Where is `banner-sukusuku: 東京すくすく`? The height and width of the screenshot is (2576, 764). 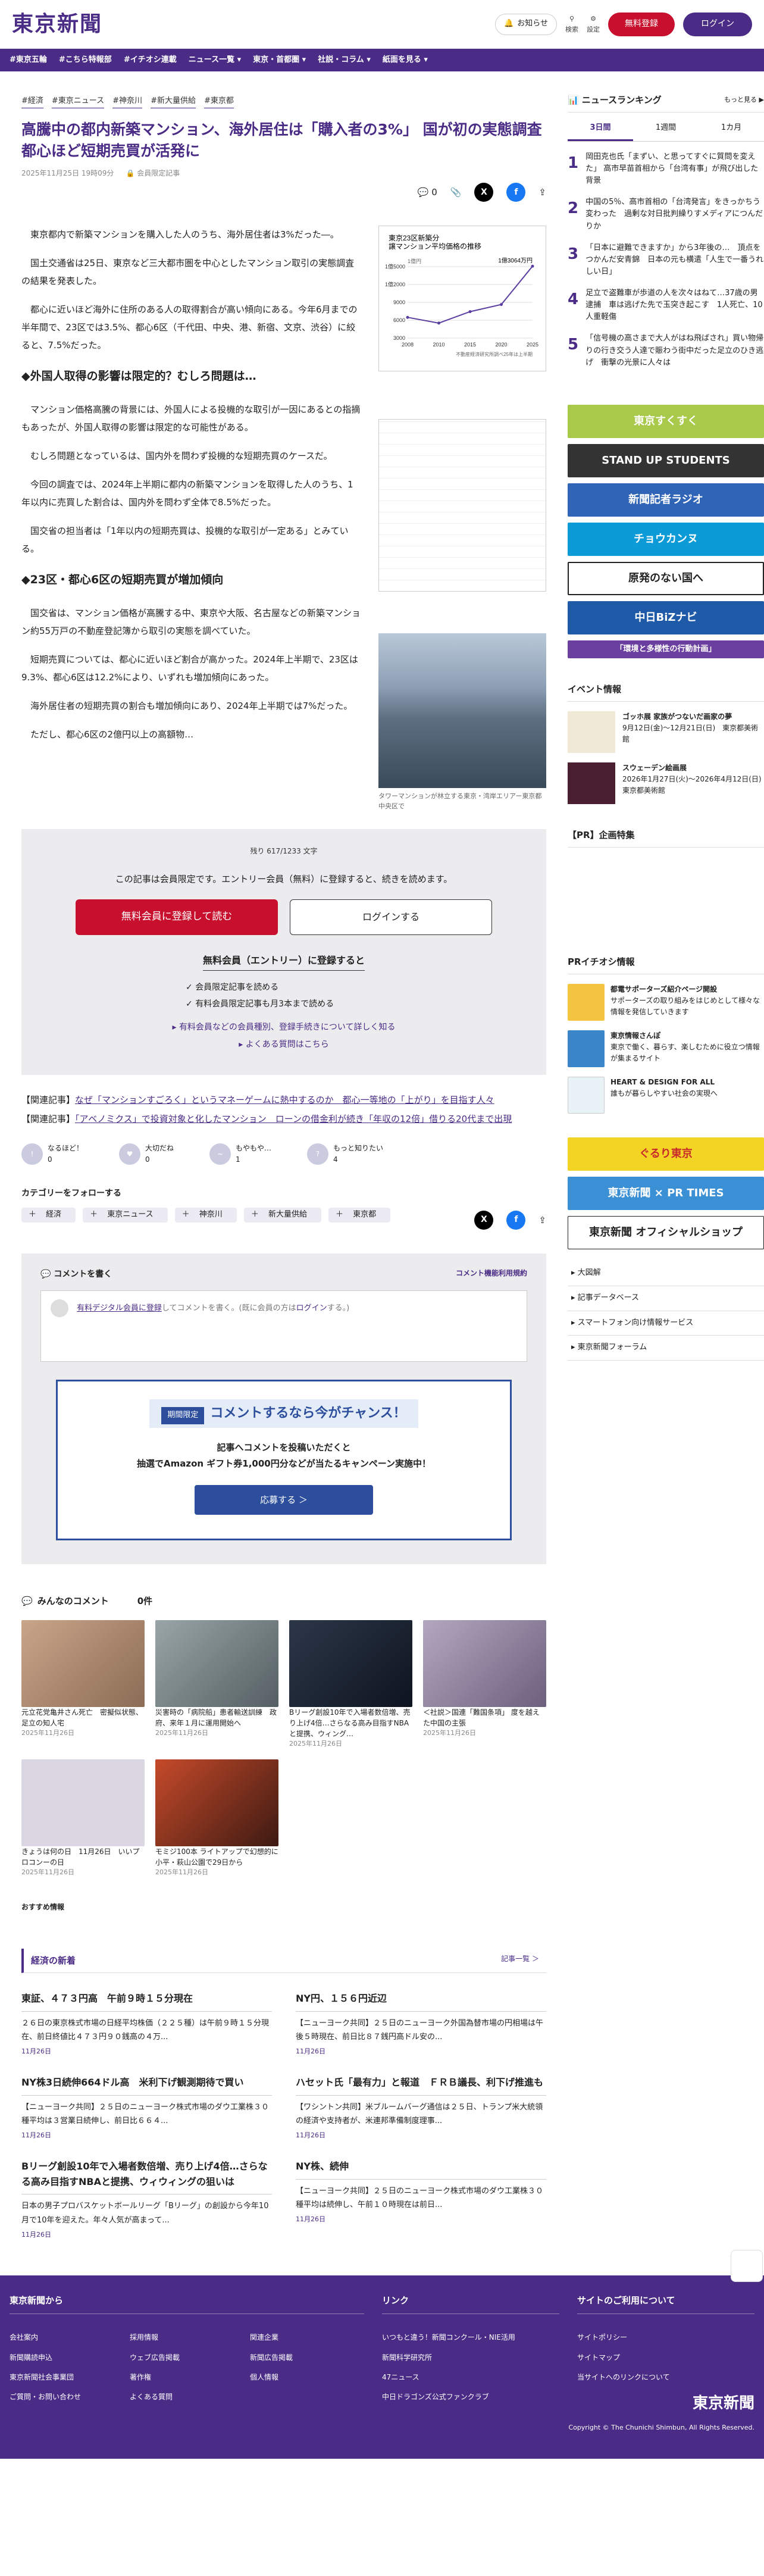 banner-sukusuku: 東京すくすく is located at coordinates (666, 421).